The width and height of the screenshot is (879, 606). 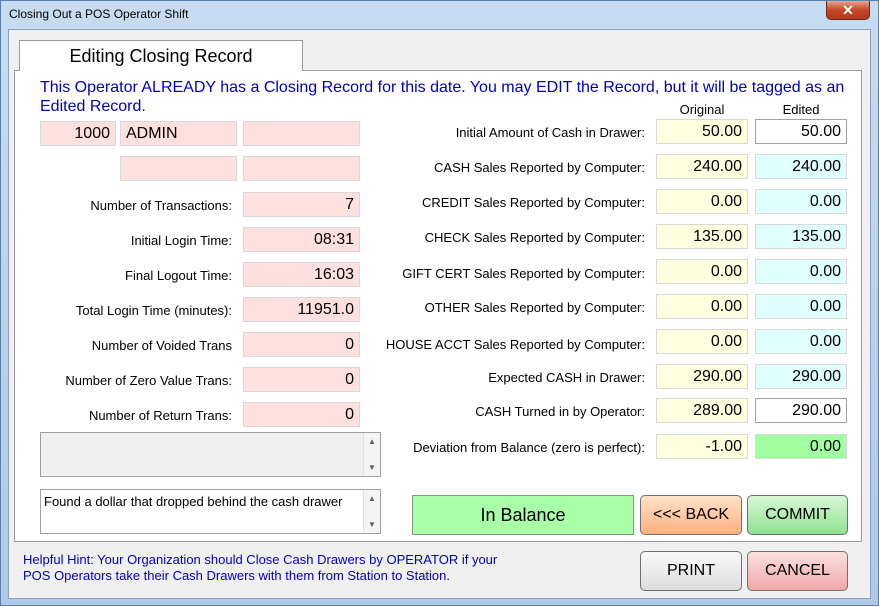 What do you see at coordinates (534, 237) in the screenshot?
I see `check-sales-label: CHECK Sales Reported by Computer:` at bounding box center [534, 237].